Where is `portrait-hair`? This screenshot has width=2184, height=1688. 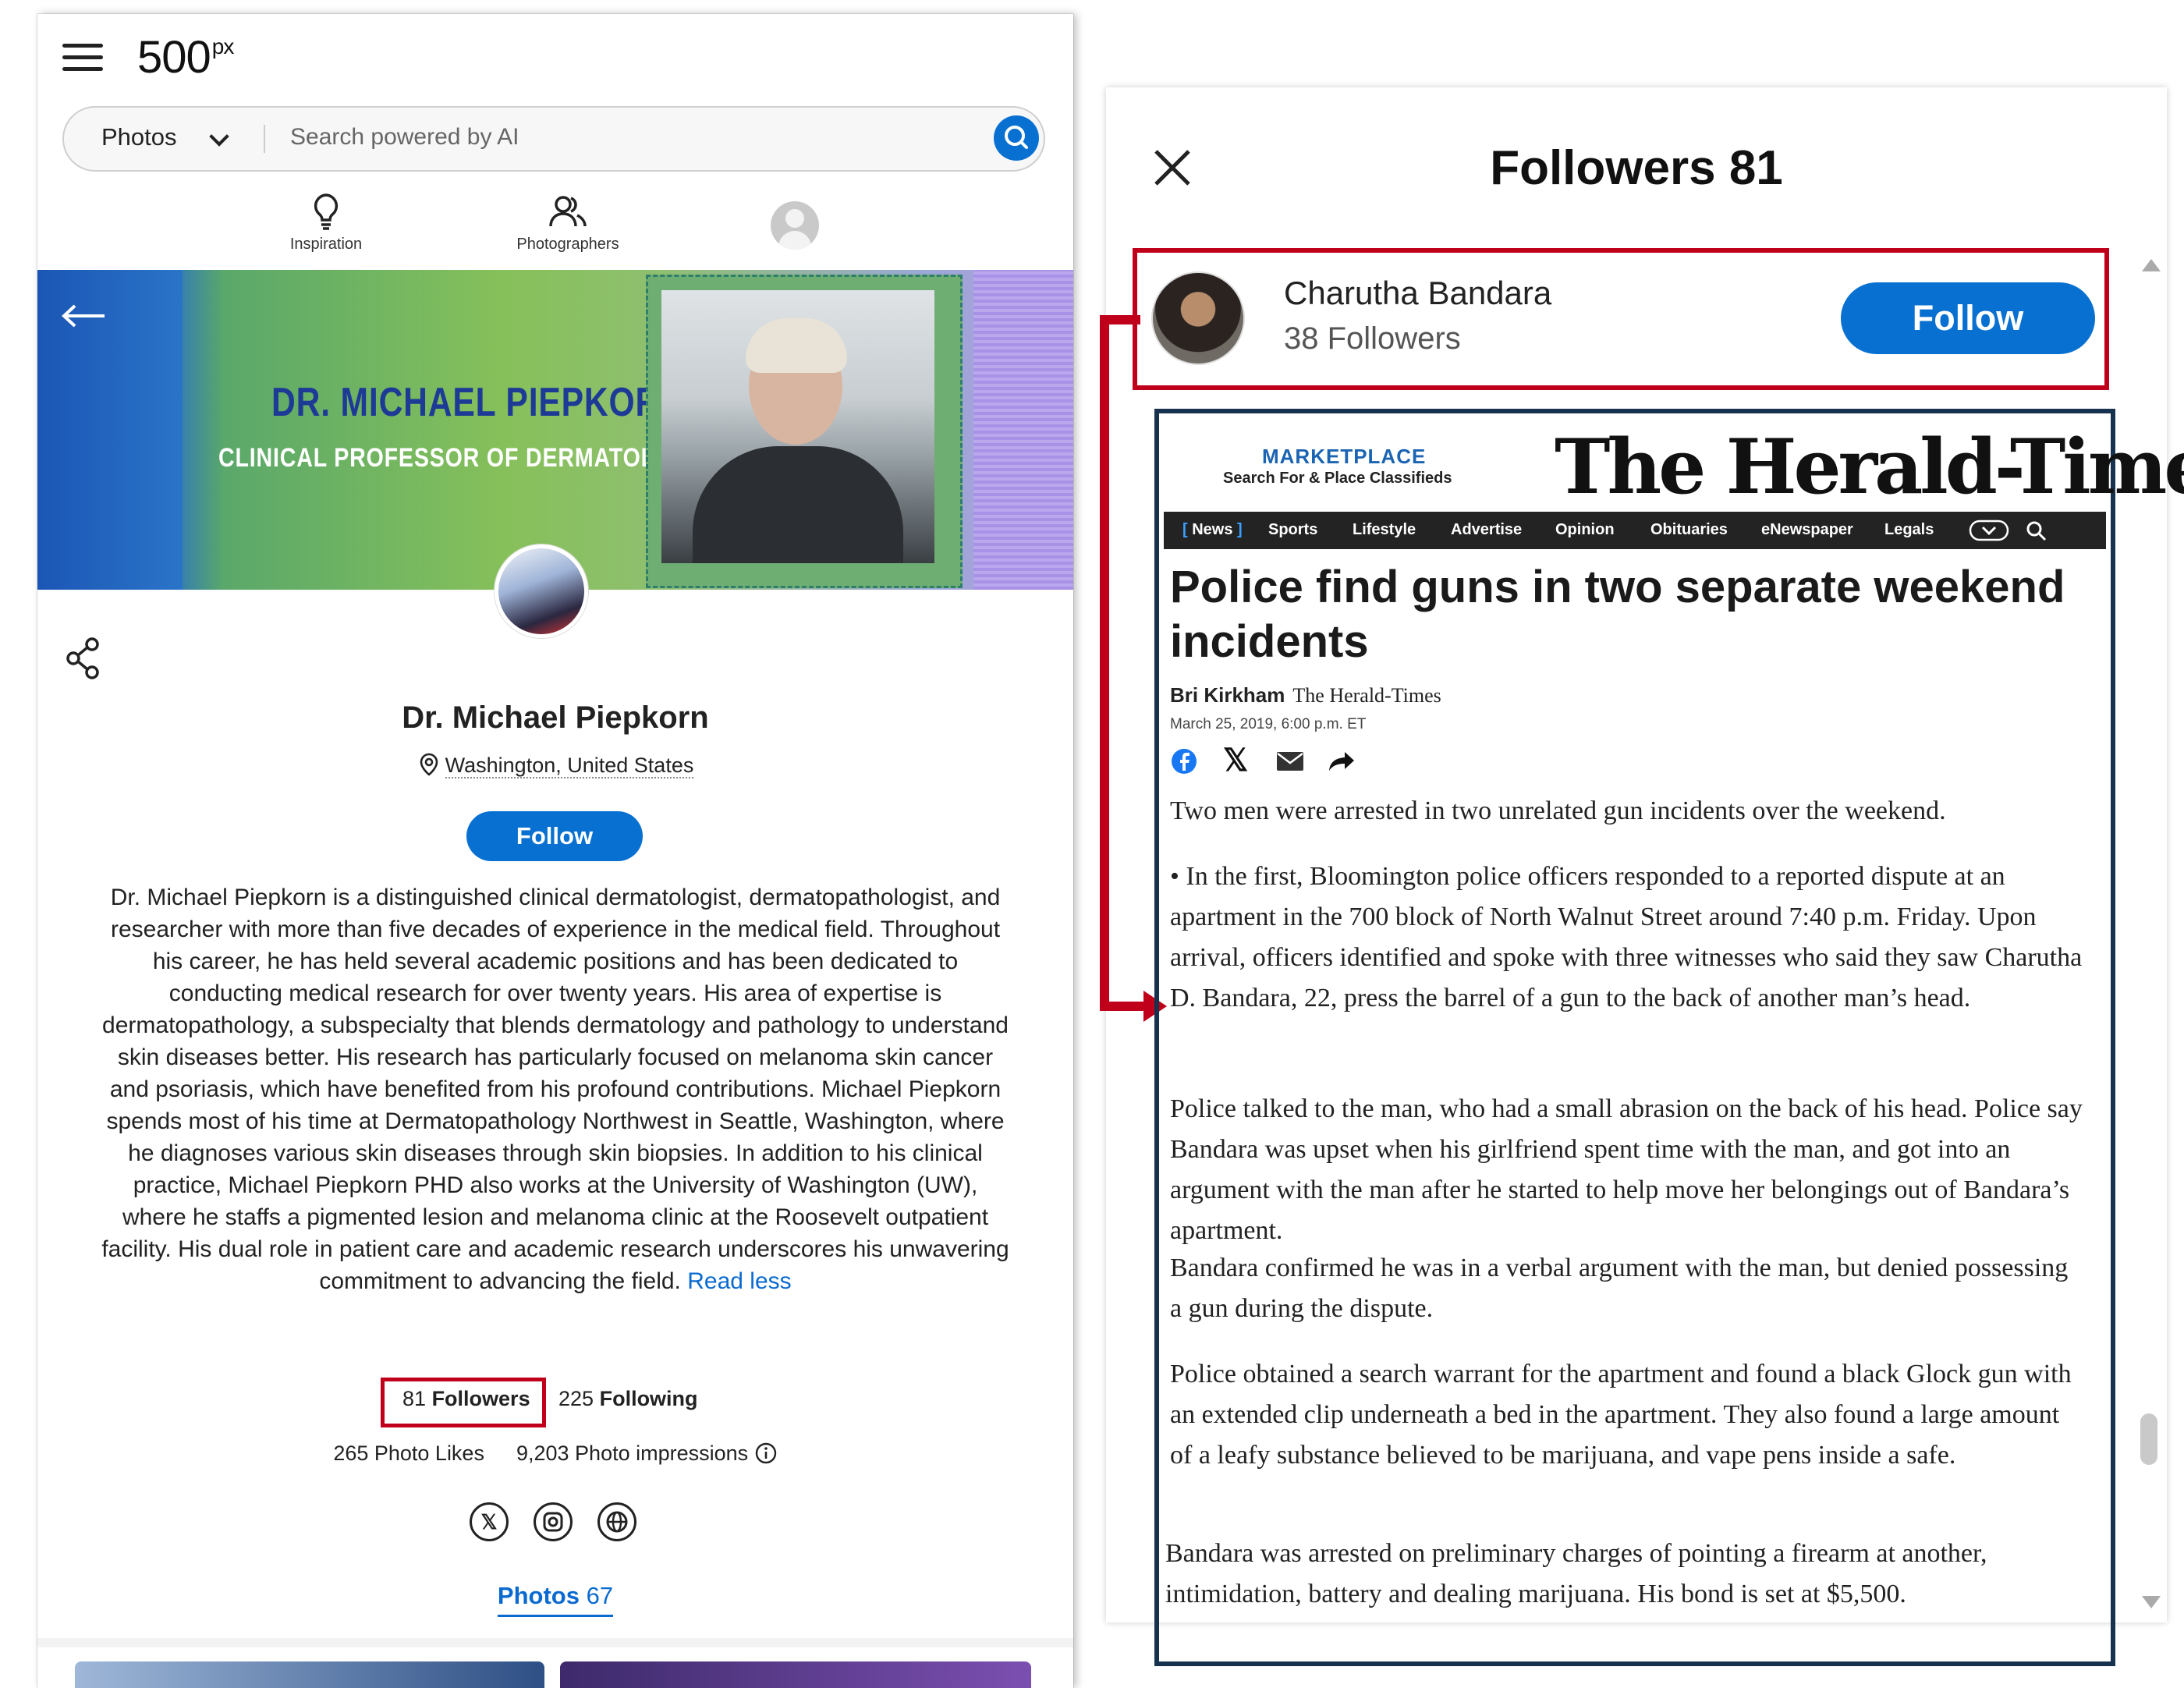 portrait-hair is located at coordinates (796, 345).